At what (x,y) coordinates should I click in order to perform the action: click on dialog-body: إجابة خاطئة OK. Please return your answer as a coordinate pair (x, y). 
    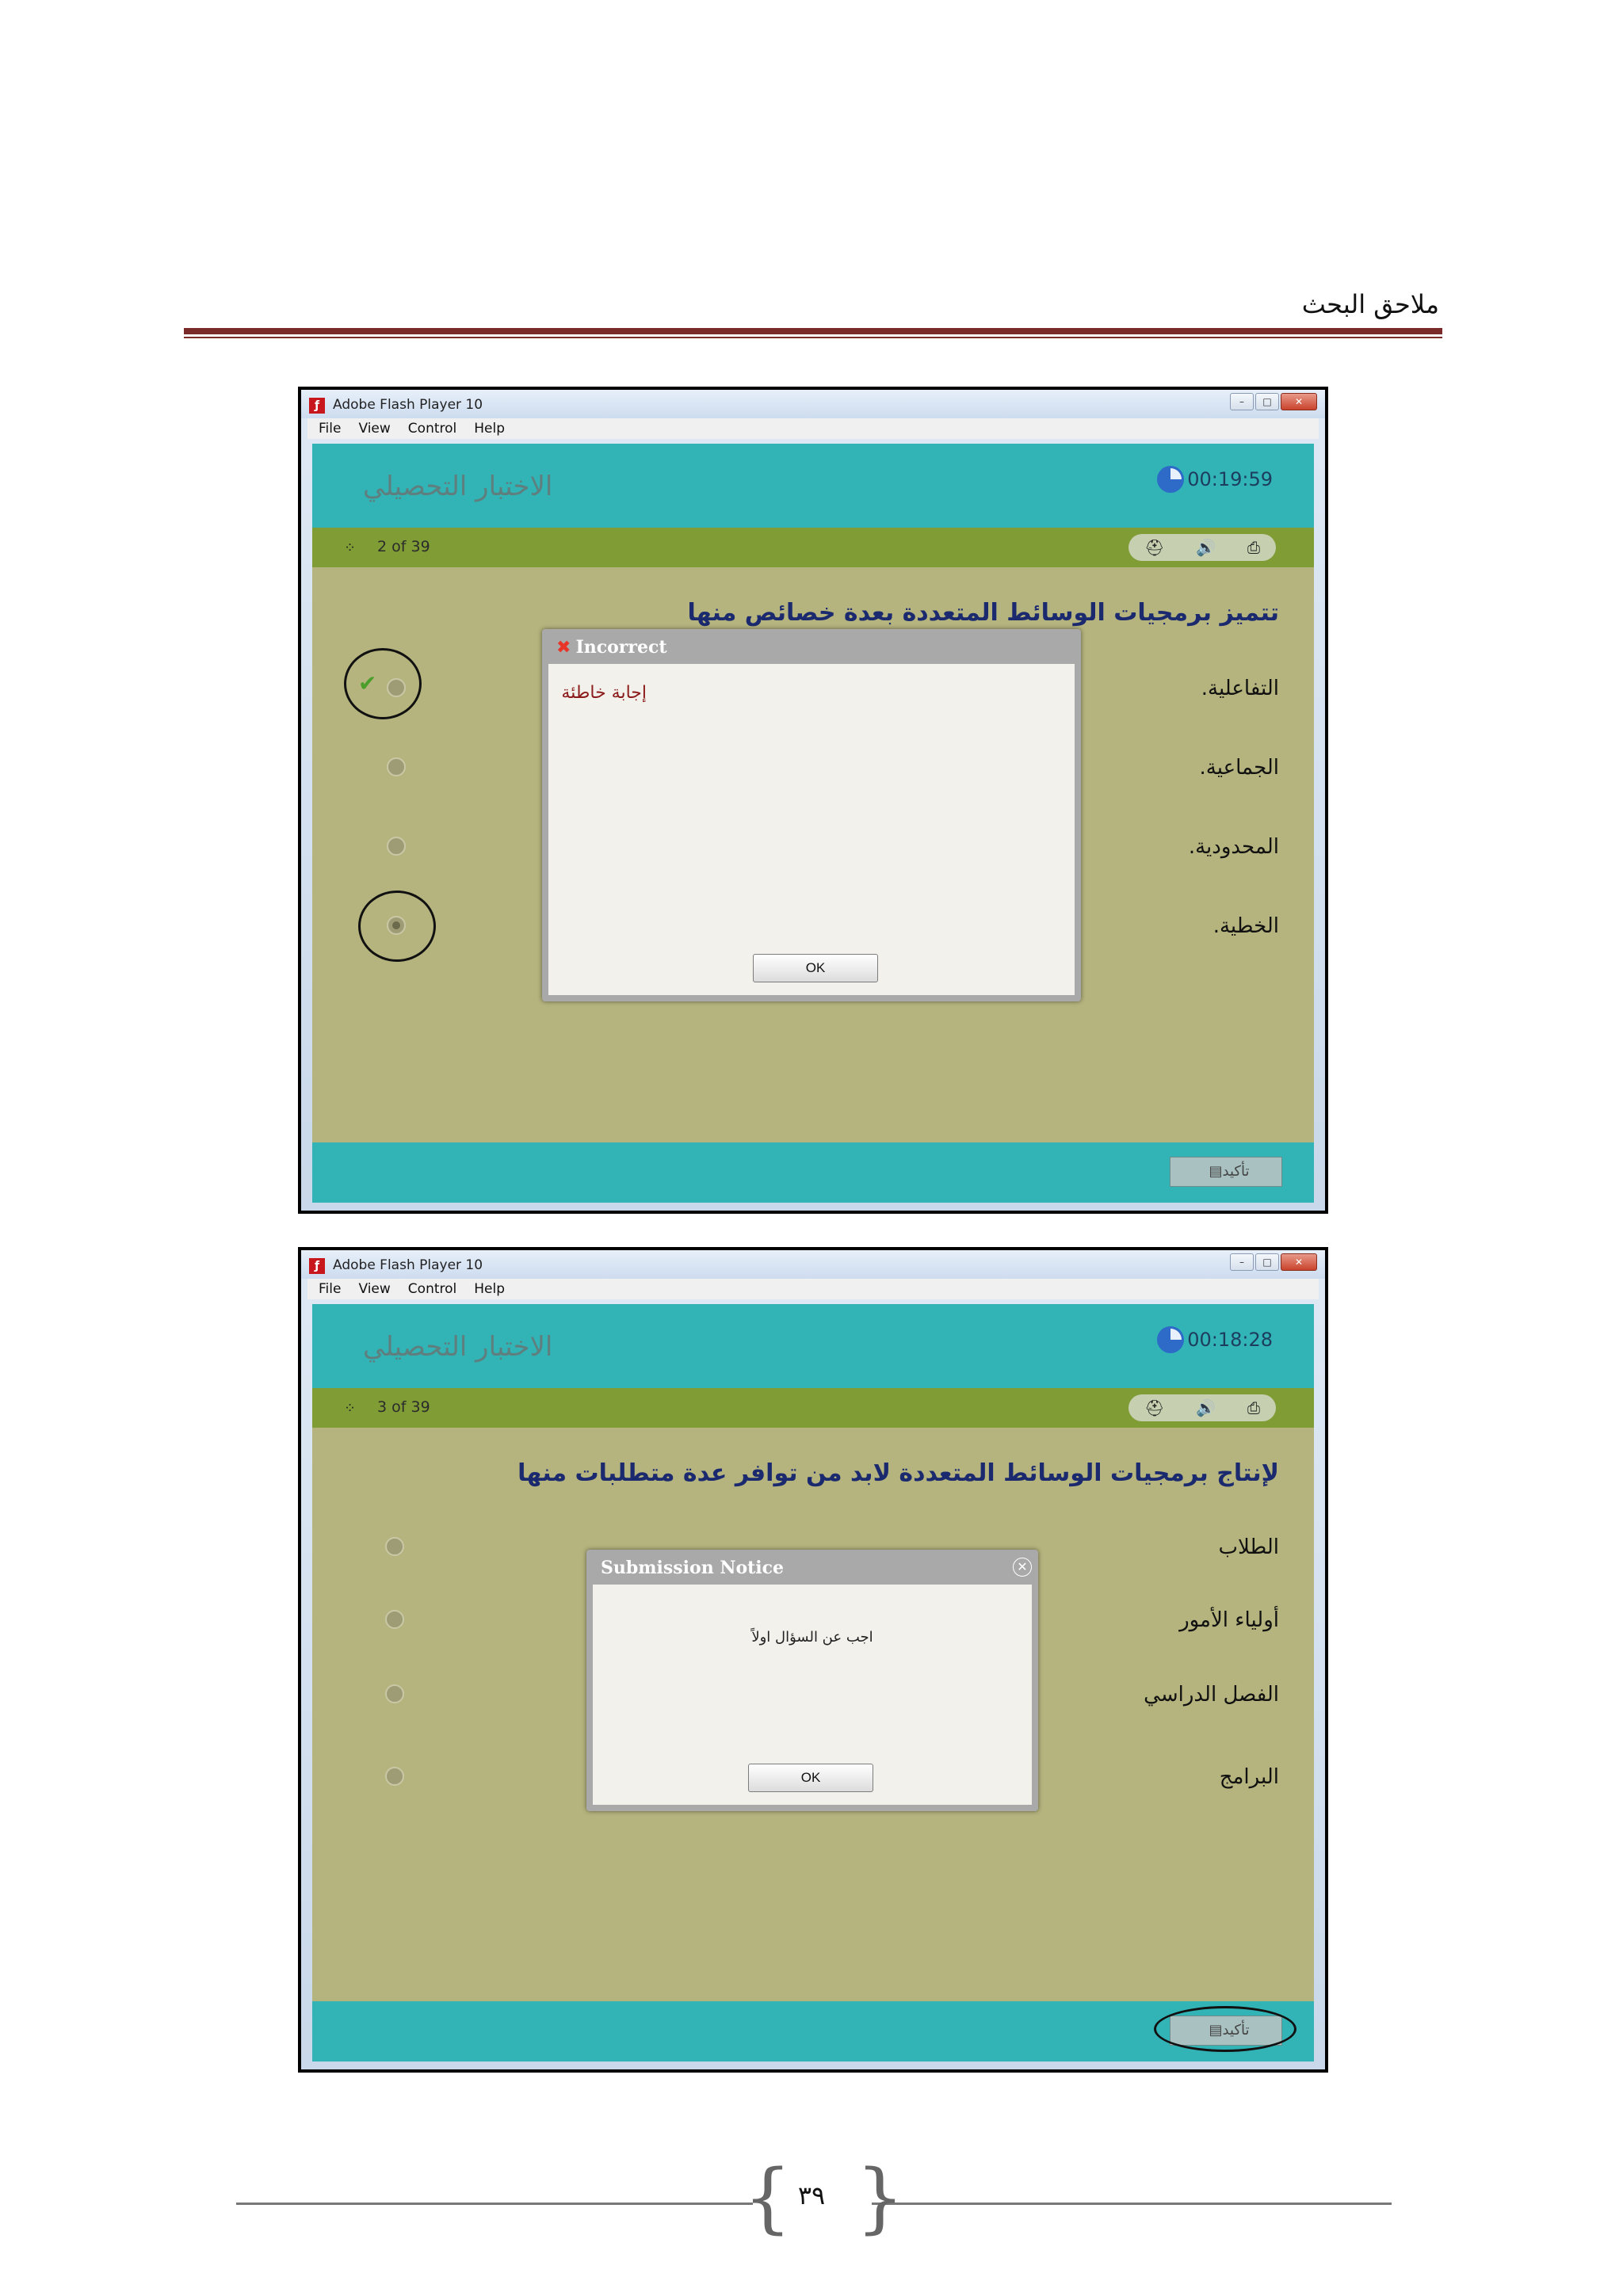
    Looking at the image, I should click on (811, 830).